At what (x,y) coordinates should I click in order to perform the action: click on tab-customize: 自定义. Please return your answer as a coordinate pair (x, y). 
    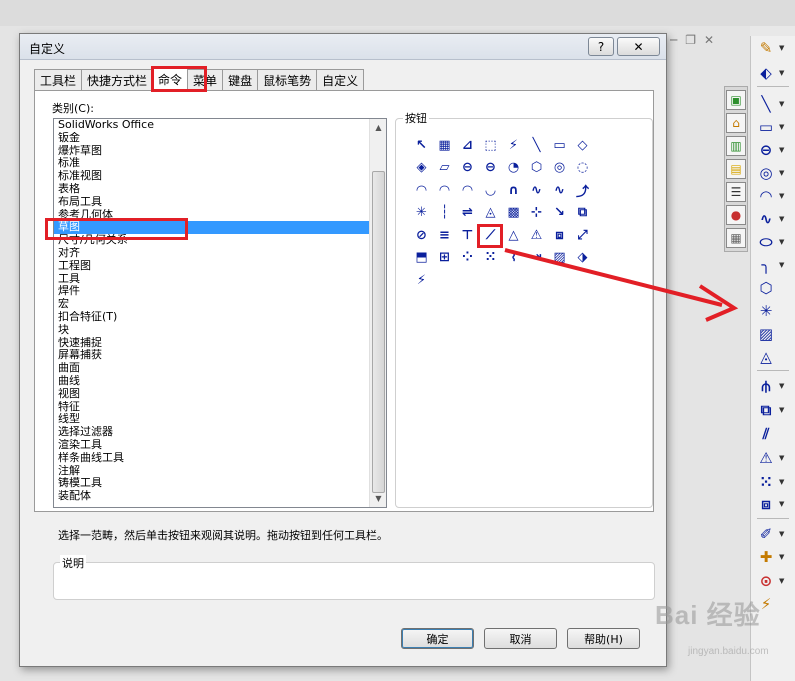
    Looking at the image, I should click on (340, 79).